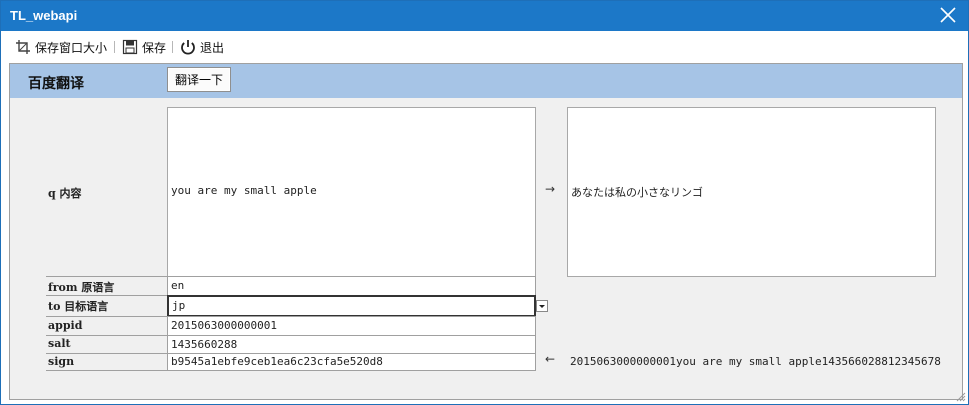  What do you see at coordinates (351, 344) in the screenshot?
I see `salt-field: 1435660288` at bounding box center [351, 344].